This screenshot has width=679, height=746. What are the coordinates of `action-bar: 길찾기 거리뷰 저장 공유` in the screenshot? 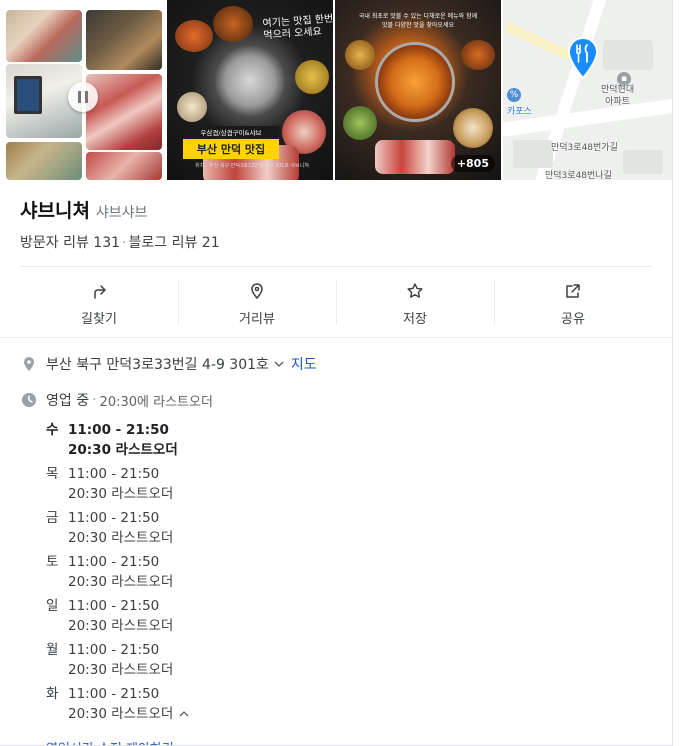 It's located at (336, 304).